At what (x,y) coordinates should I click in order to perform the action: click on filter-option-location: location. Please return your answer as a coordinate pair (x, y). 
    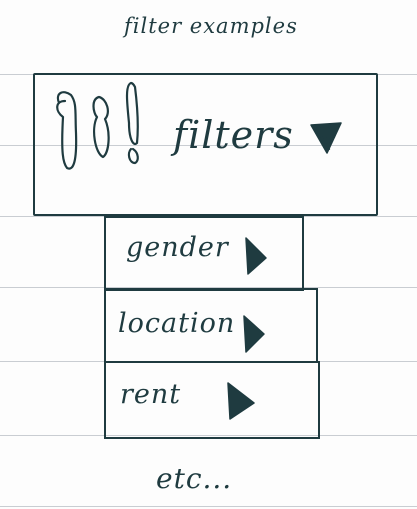
    Looking at the image, I should click on (211, 325).